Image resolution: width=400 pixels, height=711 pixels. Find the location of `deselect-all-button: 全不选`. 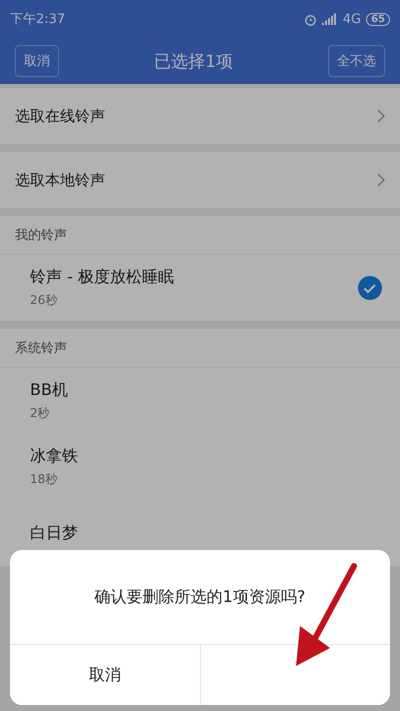

deselect-all-button: 全不选 is located at coordinates (356, 61).